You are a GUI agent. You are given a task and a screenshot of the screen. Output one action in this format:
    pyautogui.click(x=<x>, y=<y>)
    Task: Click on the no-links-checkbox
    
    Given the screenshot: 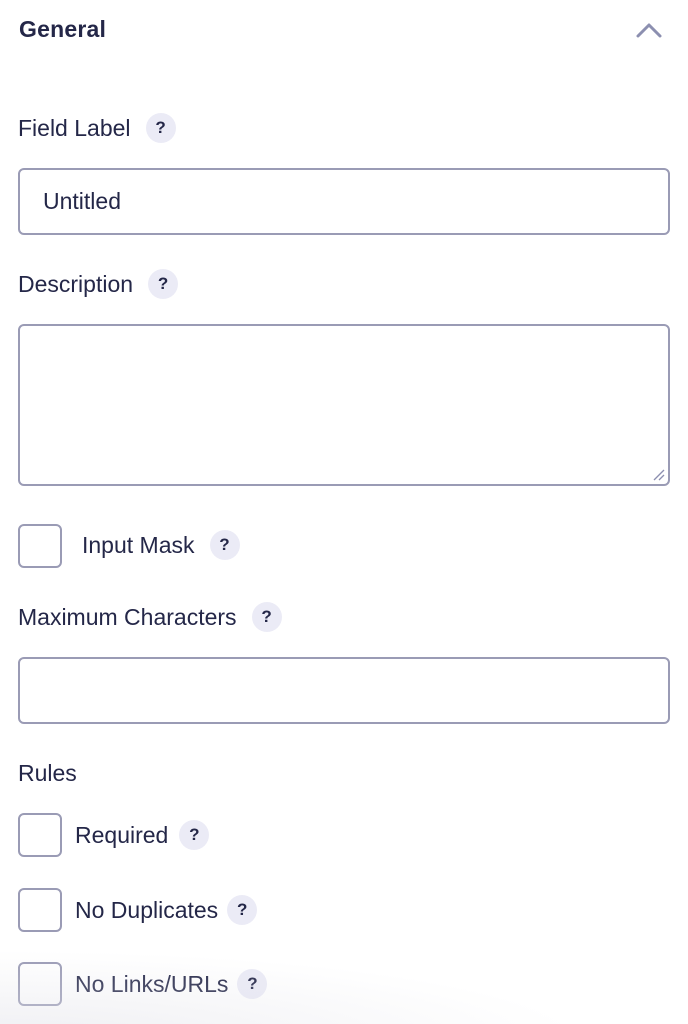 What is the action you would take?
    pyautogui.click(x=40, y=984)
    